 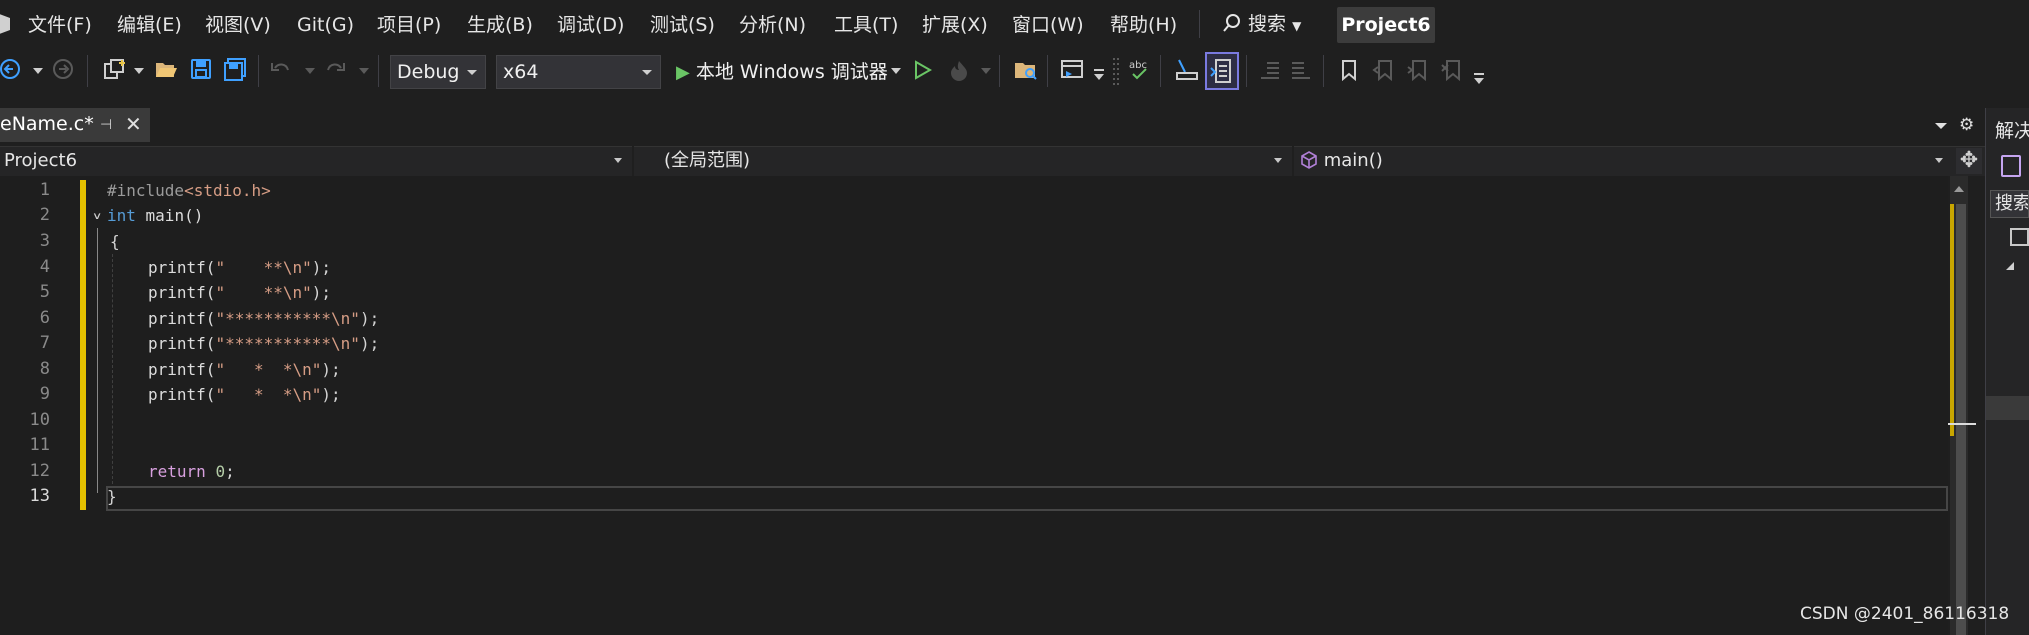 I want to click on menu-file: 文件(F), so click(x=60, y=25).